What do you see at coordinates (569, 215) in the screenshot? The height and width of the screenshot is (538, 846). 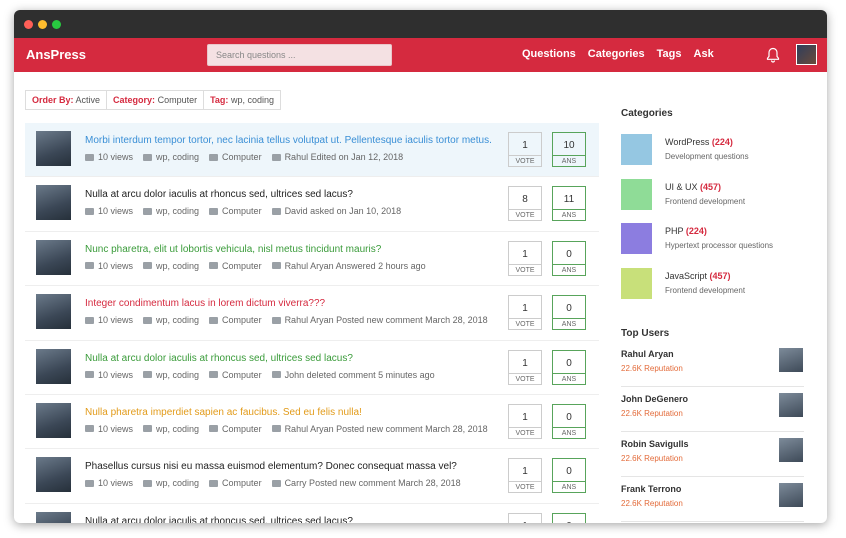 I see `answer-label: ANS` at bounding box center [569, 215].